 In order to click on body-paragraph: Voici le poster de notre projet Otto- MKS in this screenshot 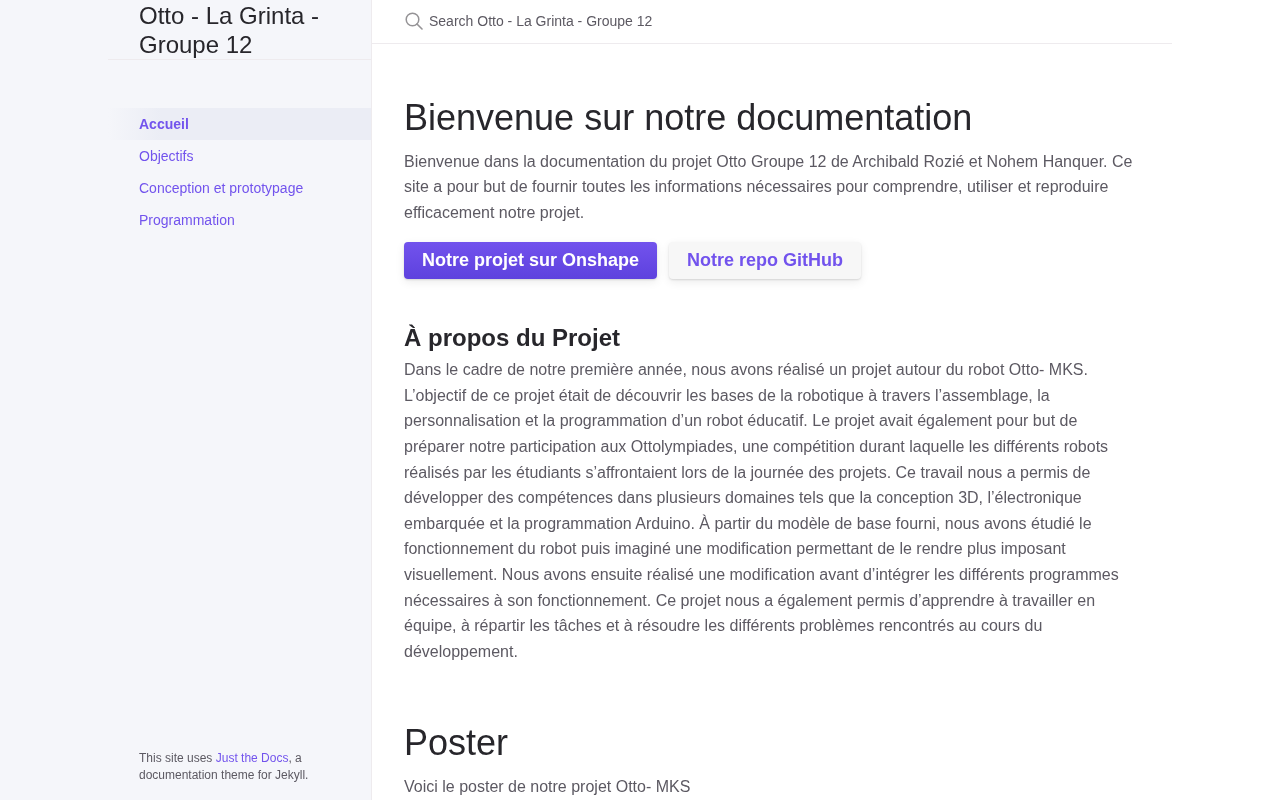, I will do `click(548, 787)`.